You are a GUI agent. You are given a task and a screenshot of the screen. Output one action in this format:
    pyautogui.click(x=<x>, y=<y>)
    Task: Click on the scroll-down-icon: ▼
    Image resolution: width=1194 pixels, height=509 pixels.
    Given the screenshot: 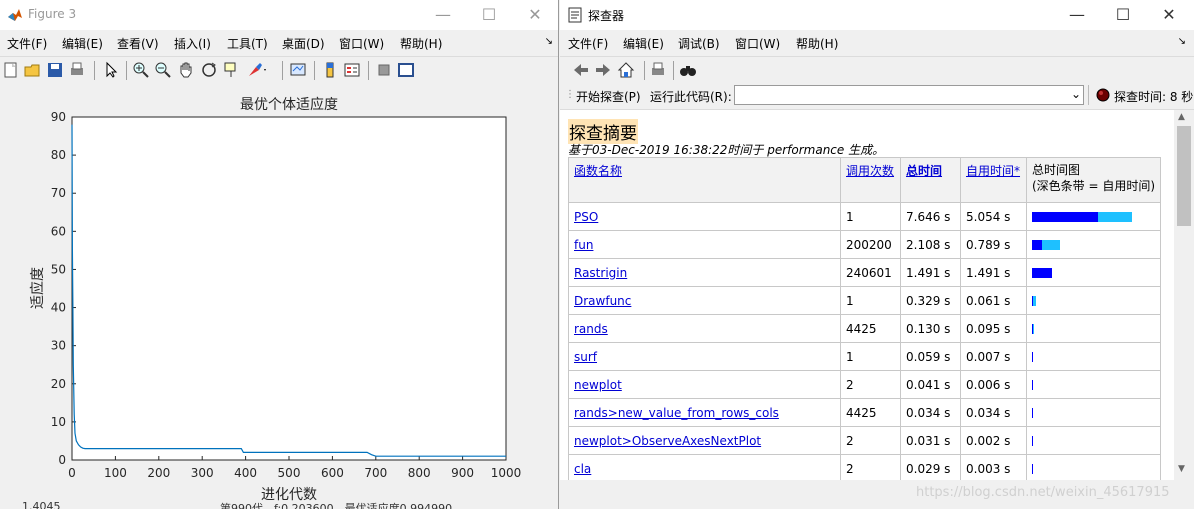 What is the action you would take?
    pyautogui.click(x=1181, y=469)
    